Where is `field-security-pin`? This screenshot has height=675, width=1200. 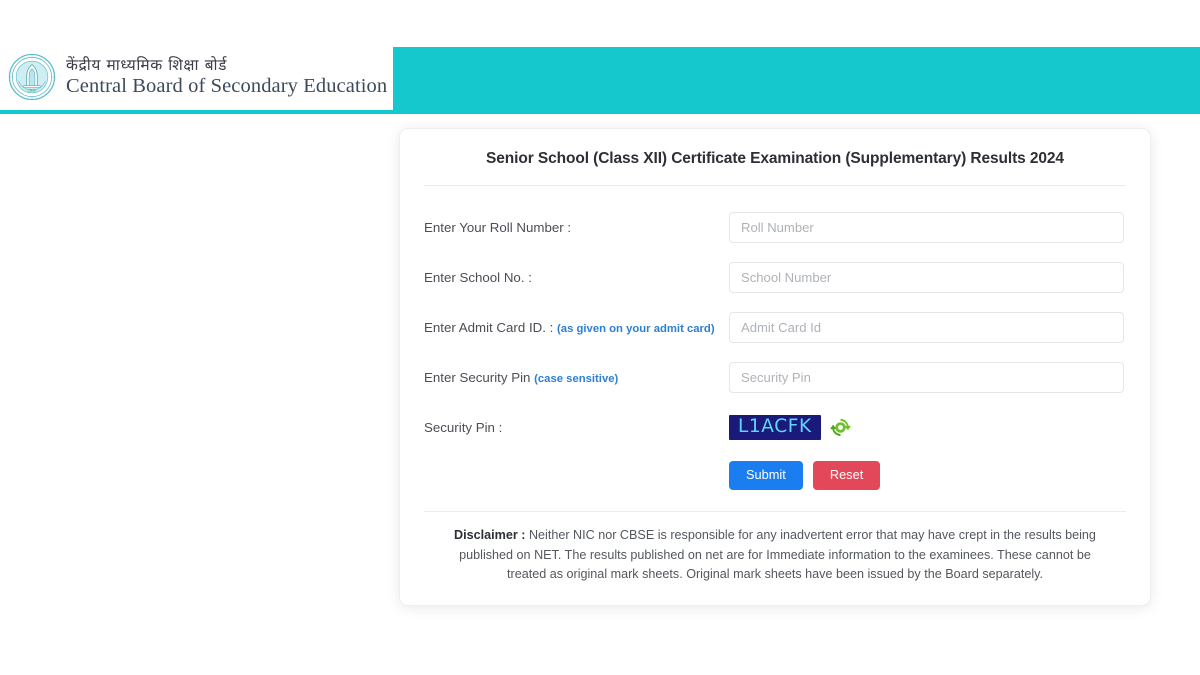
field-security-pin is located at coordinates (926, 377).